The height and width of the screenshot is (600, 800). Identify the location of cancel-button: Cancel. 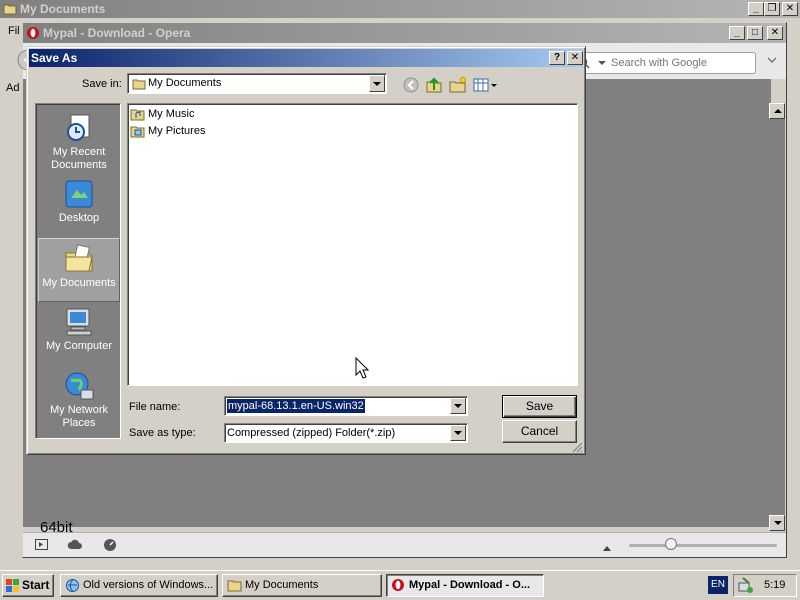
(539, 431).